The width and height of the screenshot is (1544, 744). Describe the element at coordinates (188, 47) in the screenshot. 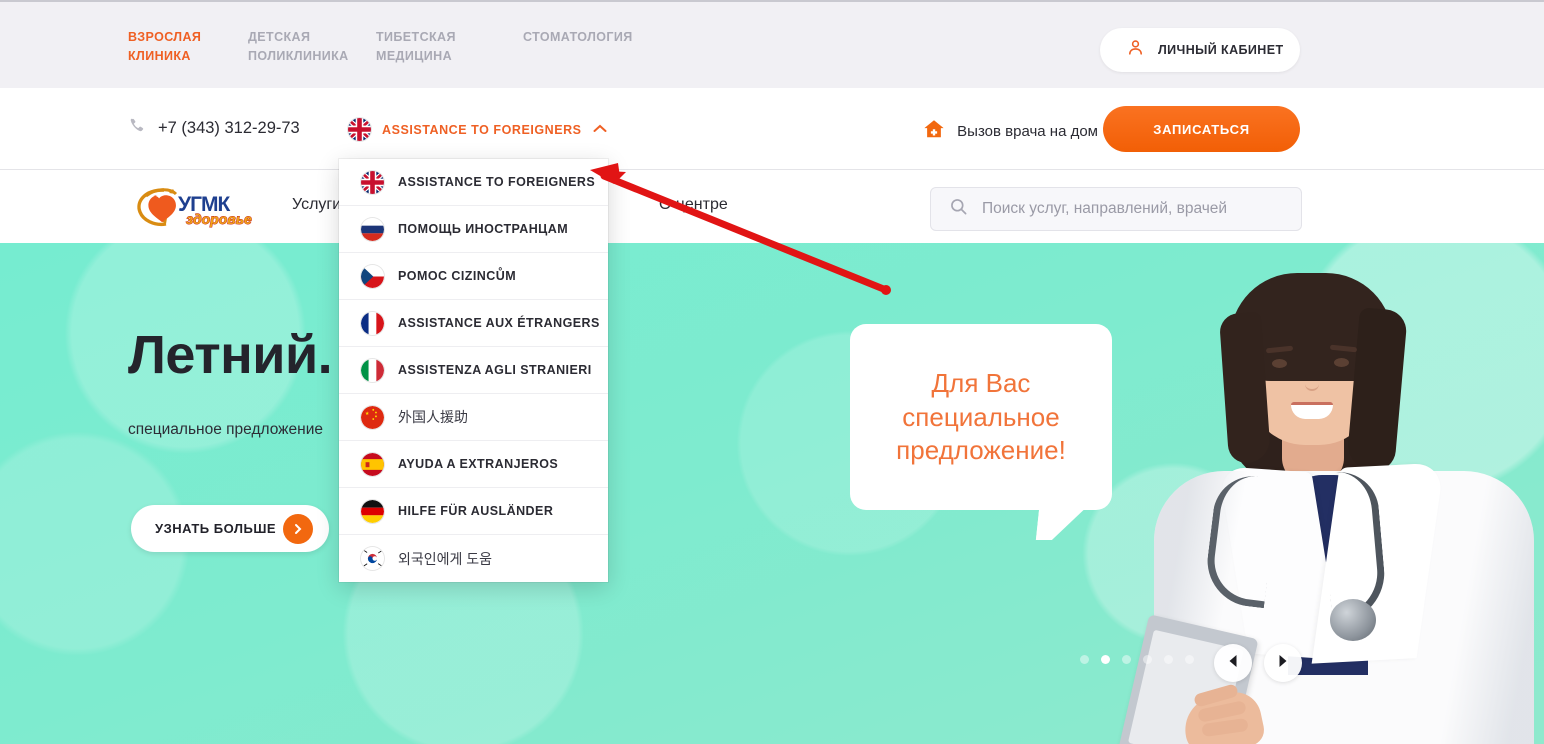

I see `clinic-tab-adult: ВЗРОСЛАЯ КЛИНИКА` at that location.